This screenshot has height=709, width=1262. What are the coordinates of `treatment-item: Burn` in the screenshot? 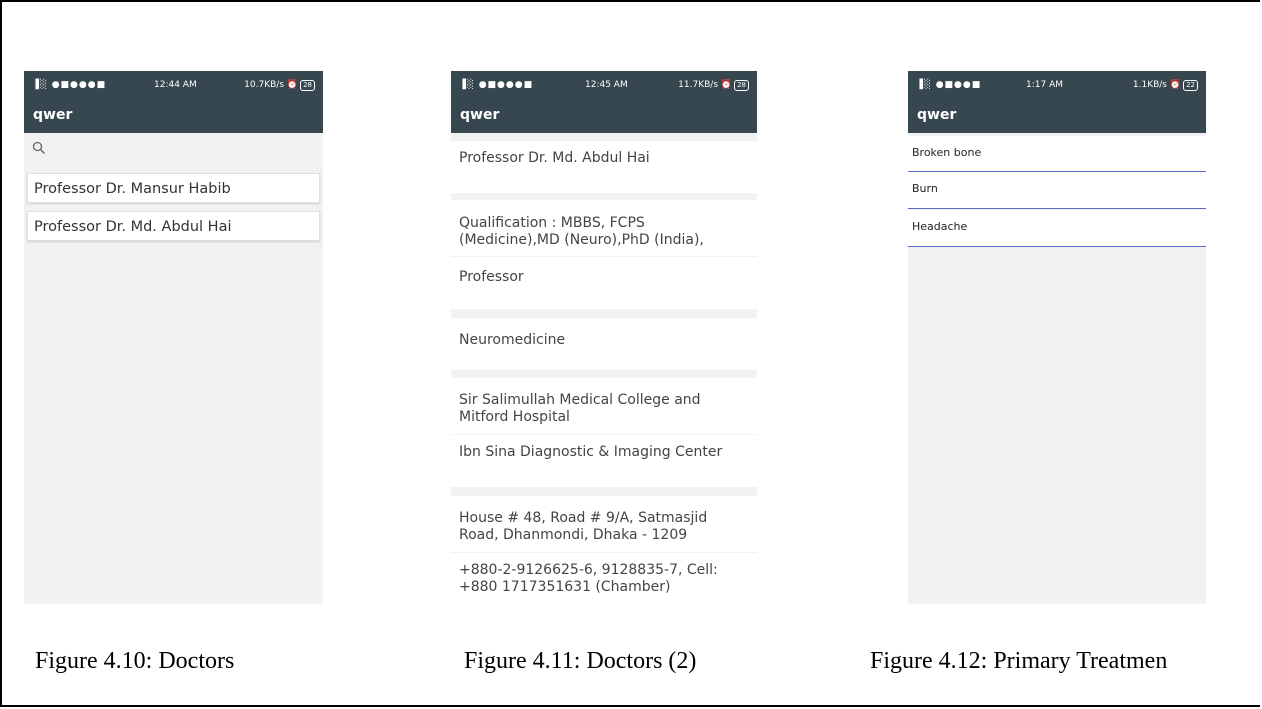 It's located at (1057, 190).